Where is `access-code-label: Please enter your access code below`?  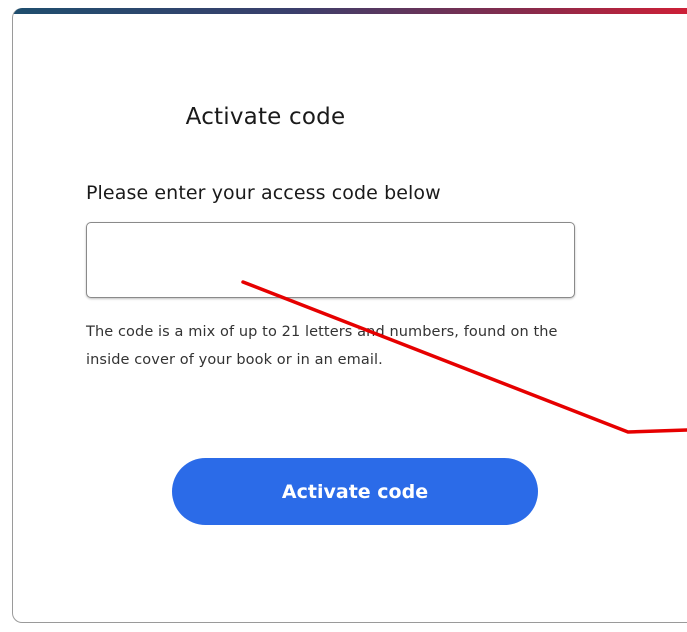
access-code-label: Please enter your access code below is located at coordinates (263, 193).